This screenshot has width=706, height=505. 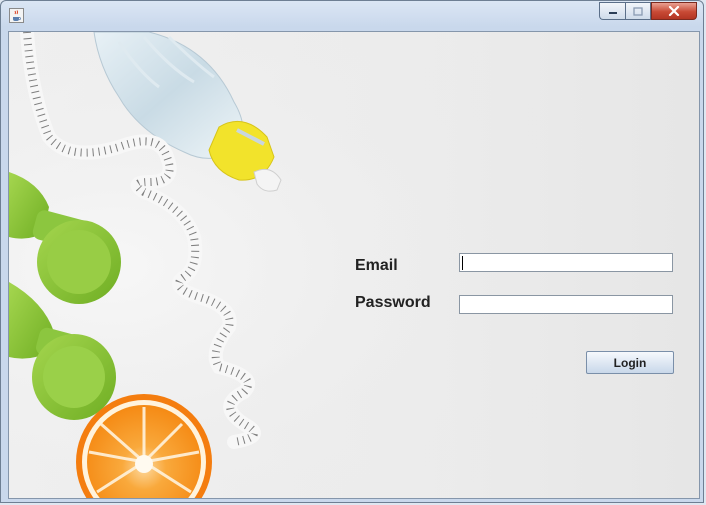 What do you see at coordinates (352, 15) in the screenshot?
I see `title-bar` at bounding box center [352, 15].